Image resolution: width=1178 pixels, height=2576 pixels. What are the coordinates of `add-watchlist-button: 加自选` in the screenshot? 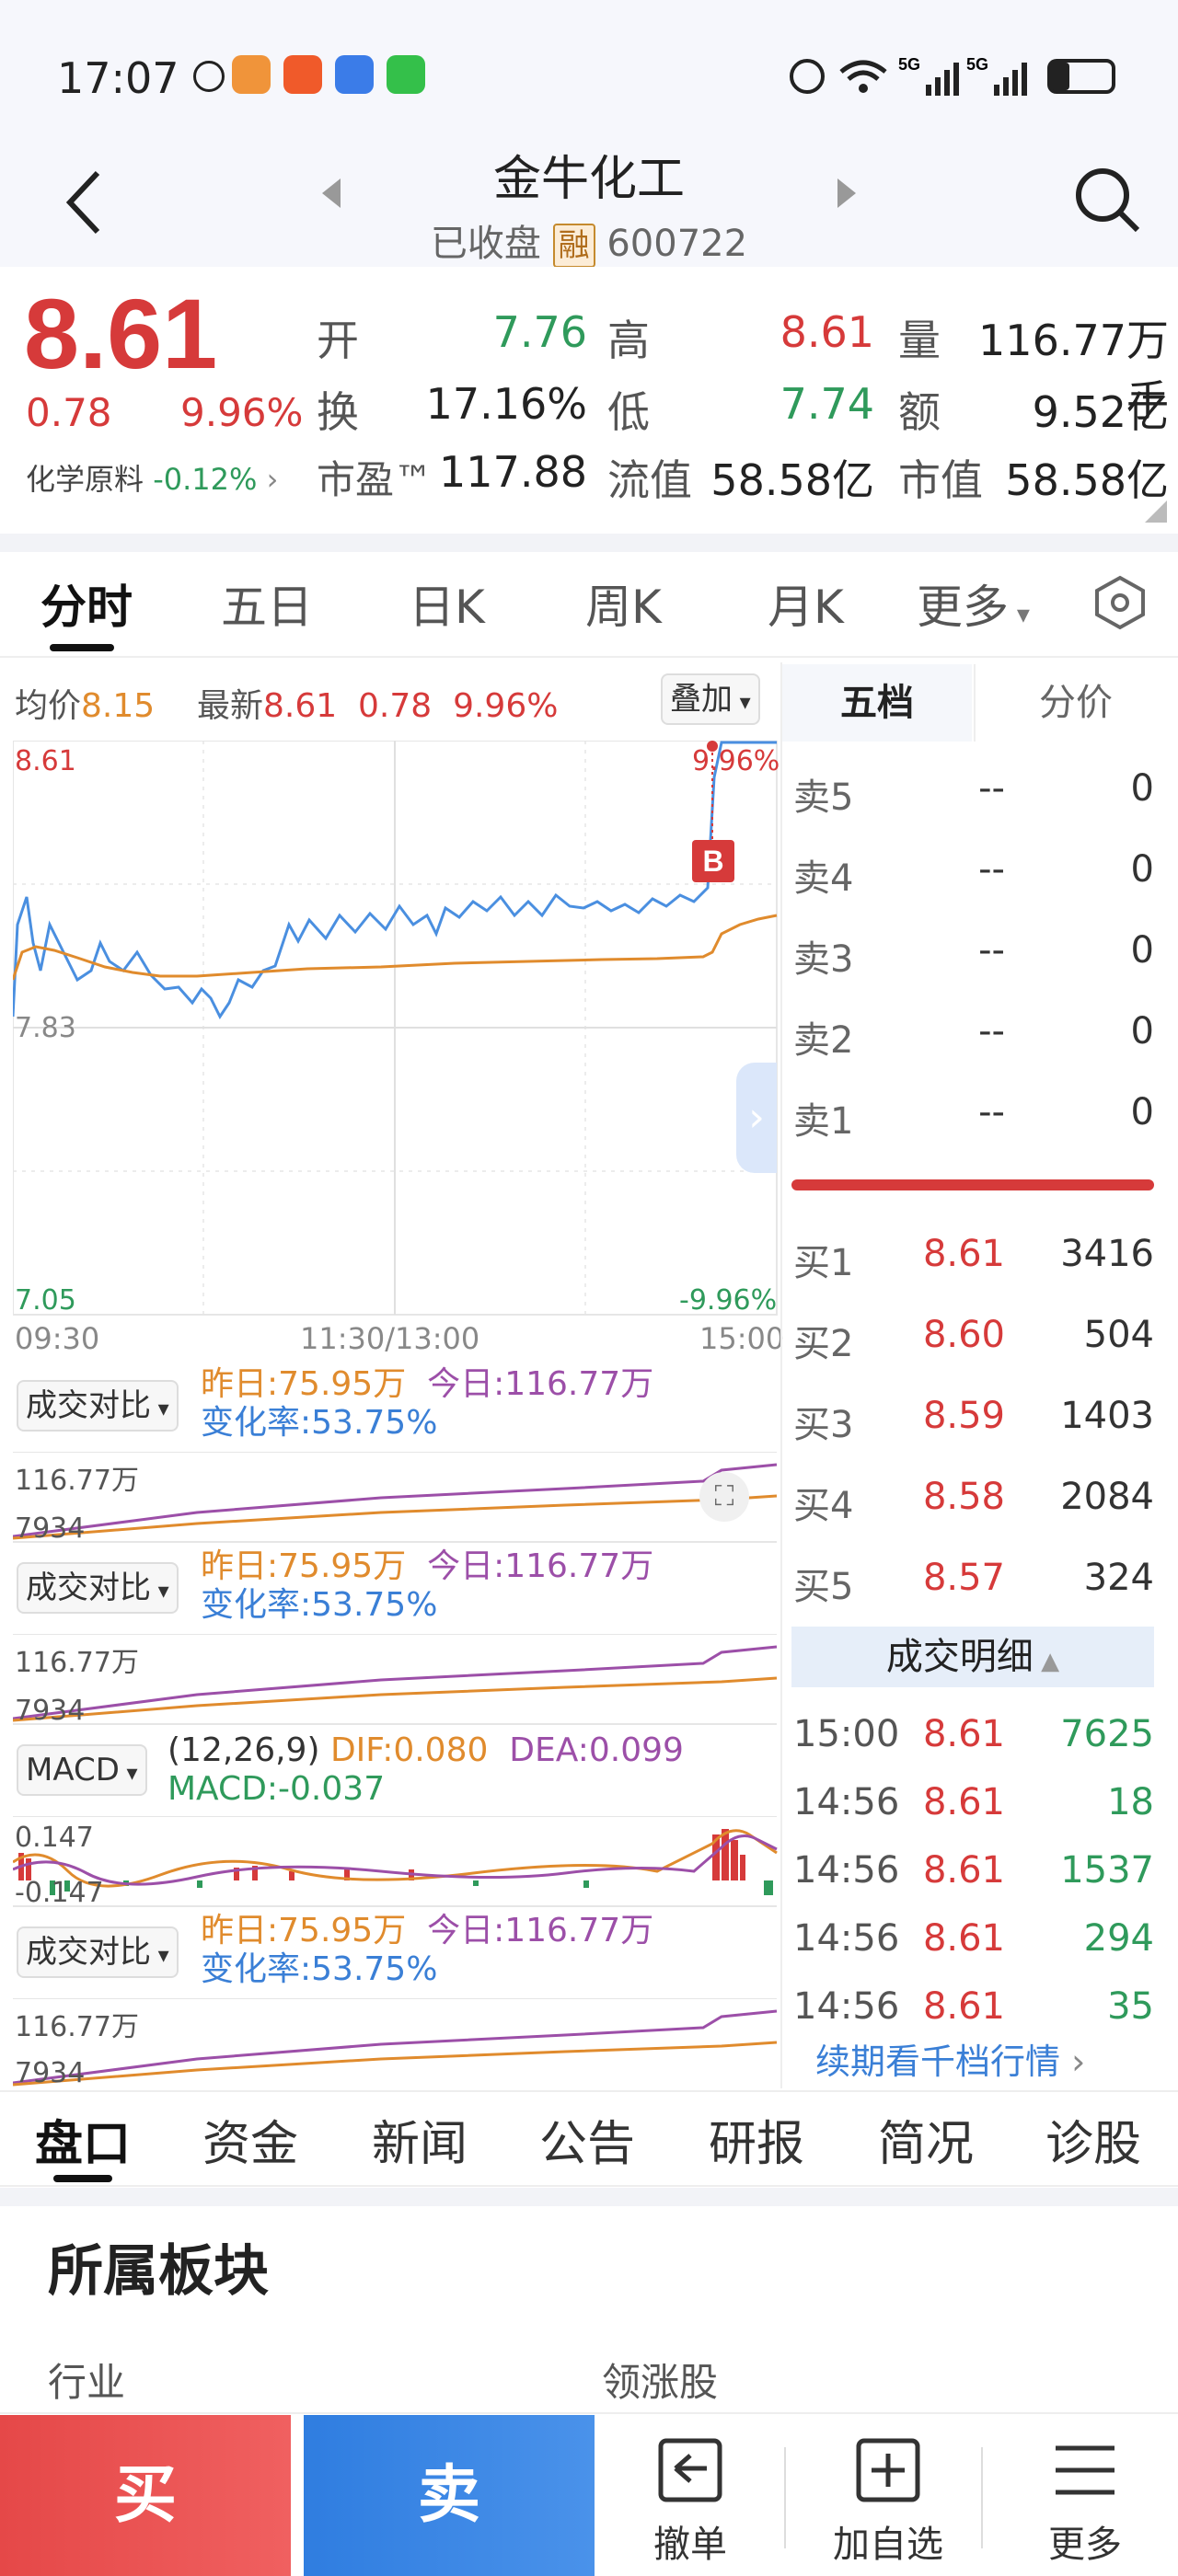 It's located at (888, 2495).